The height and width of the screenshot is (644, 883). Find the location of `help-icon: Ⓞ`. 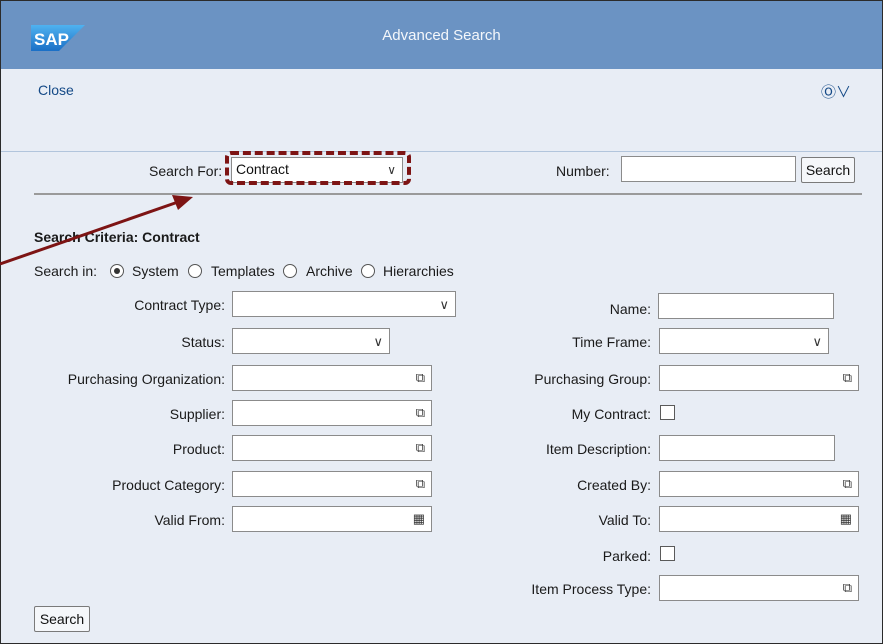

help-icon: Ⓞ is located at coordinates (829, 92).